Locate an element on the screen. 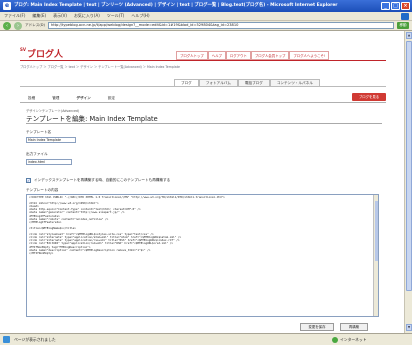  menu-edit: 編集(E) is located at coordinates (39, 16).